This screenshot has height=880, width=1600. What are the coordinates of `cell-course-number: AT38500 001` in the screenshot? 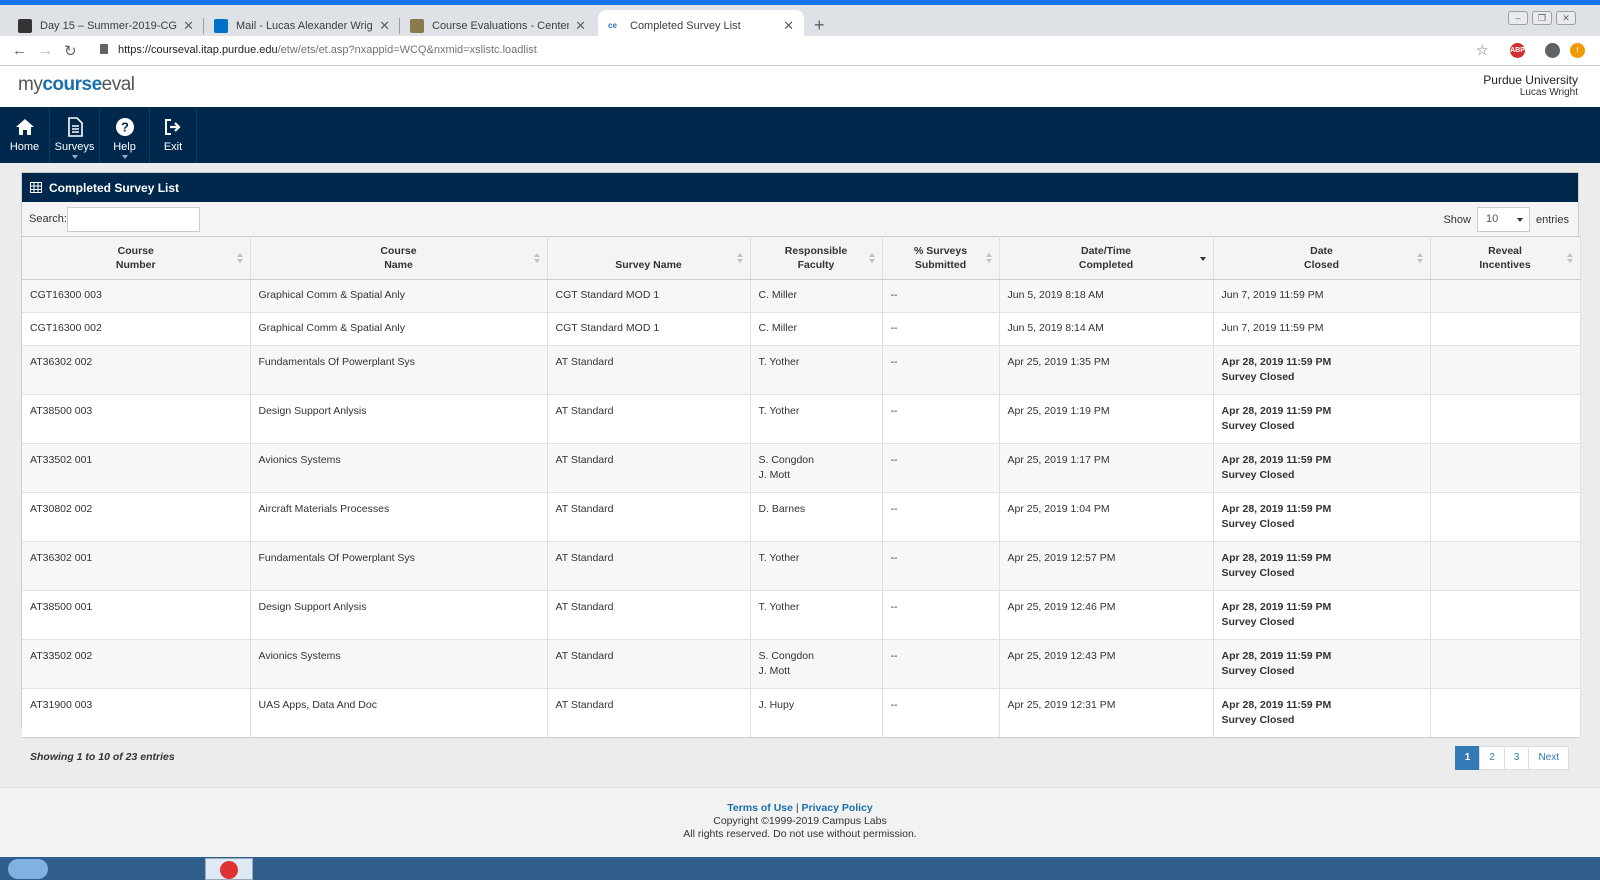 It's located at (136, 615).